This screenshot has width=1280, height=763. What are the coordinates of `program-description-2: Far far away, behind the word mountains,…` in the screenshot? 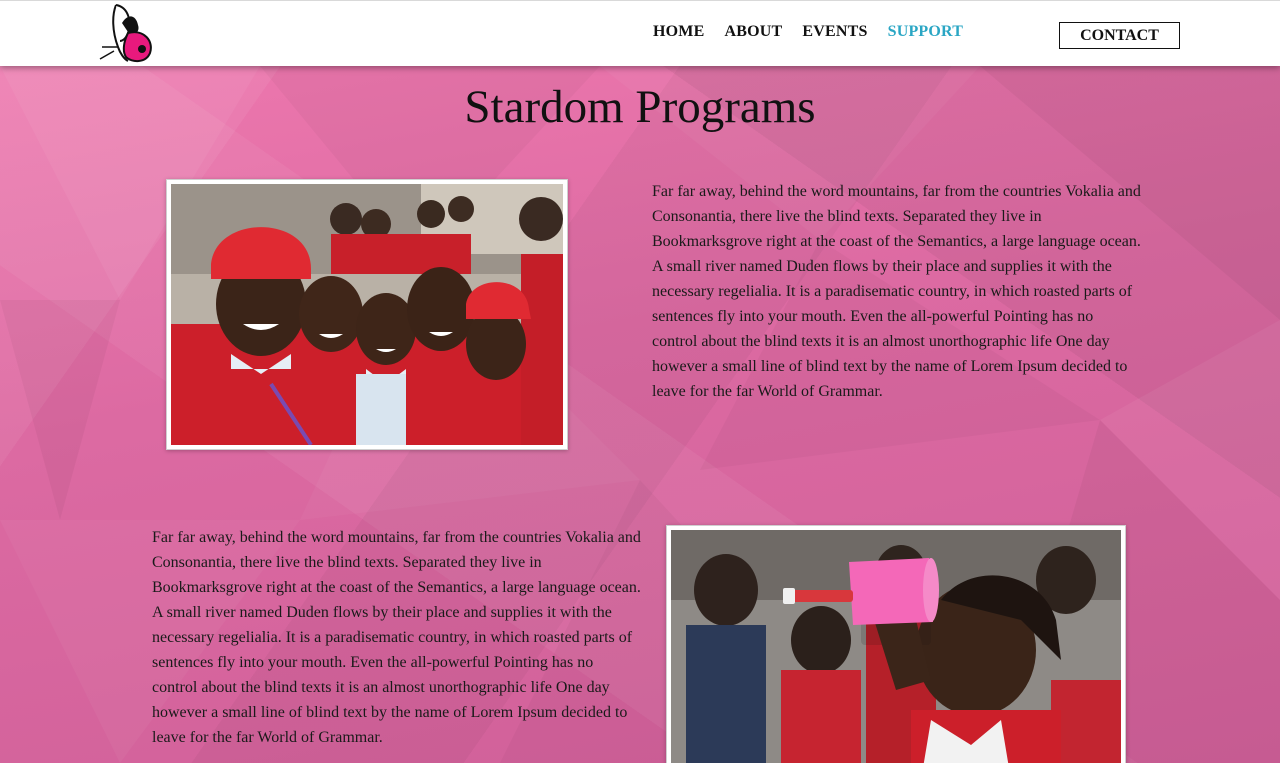 It's located at (396, 637).